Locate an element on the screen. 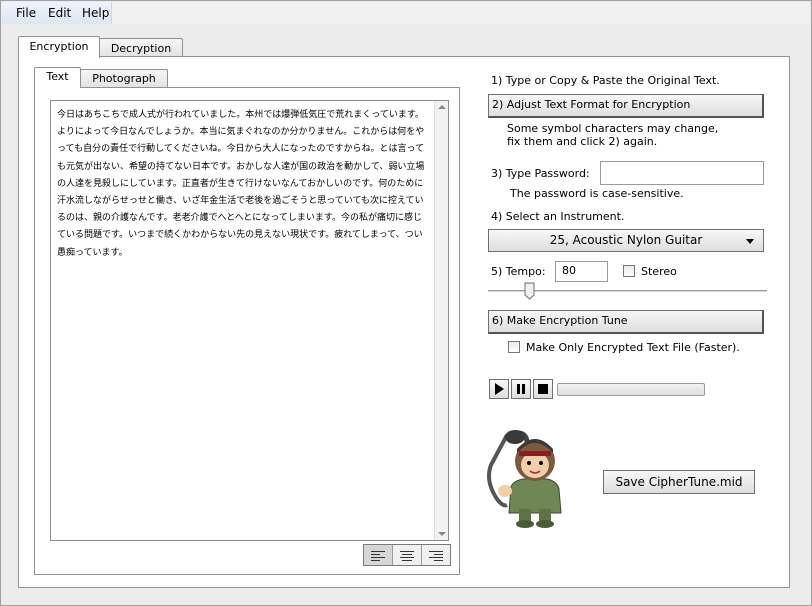 Image resolution: width=812 pixels, height=606 pixels. menu-help: Help is located at coordinates (95, 13).